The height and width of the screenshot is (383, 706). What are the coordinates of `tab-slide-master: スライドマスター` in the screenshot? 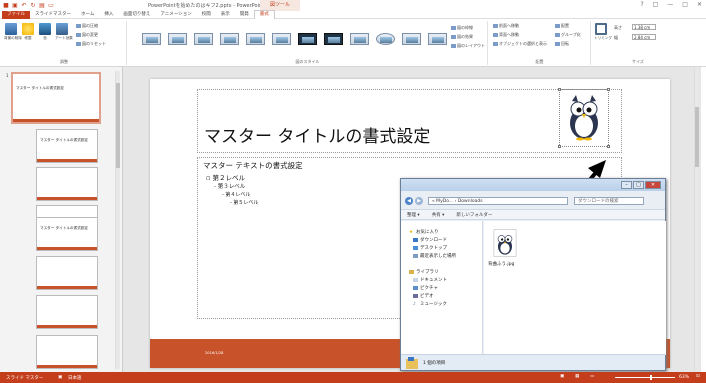 It's located at (53, 15).